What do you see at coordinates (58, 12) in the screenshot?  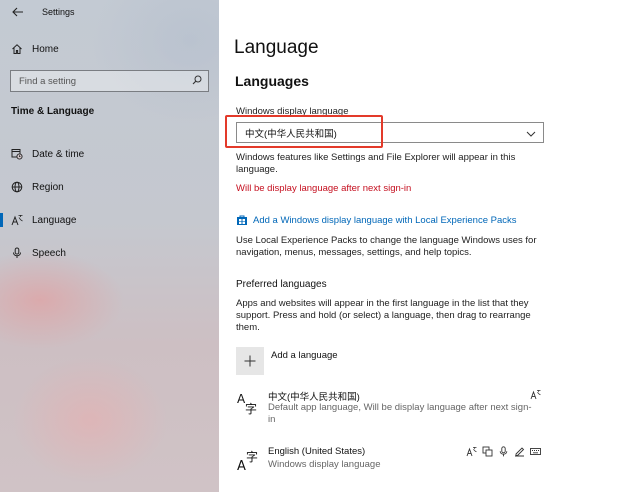 I see `app-title: Settings` at bounding box center [58, 12].